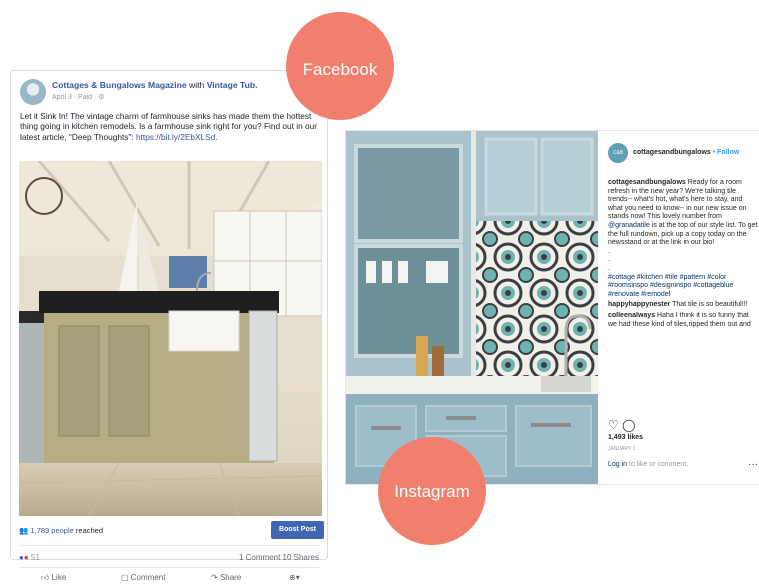 The height and width of the screenshot is (587, 759). I want to click on reach-suffix: reached, so click(88, 530).